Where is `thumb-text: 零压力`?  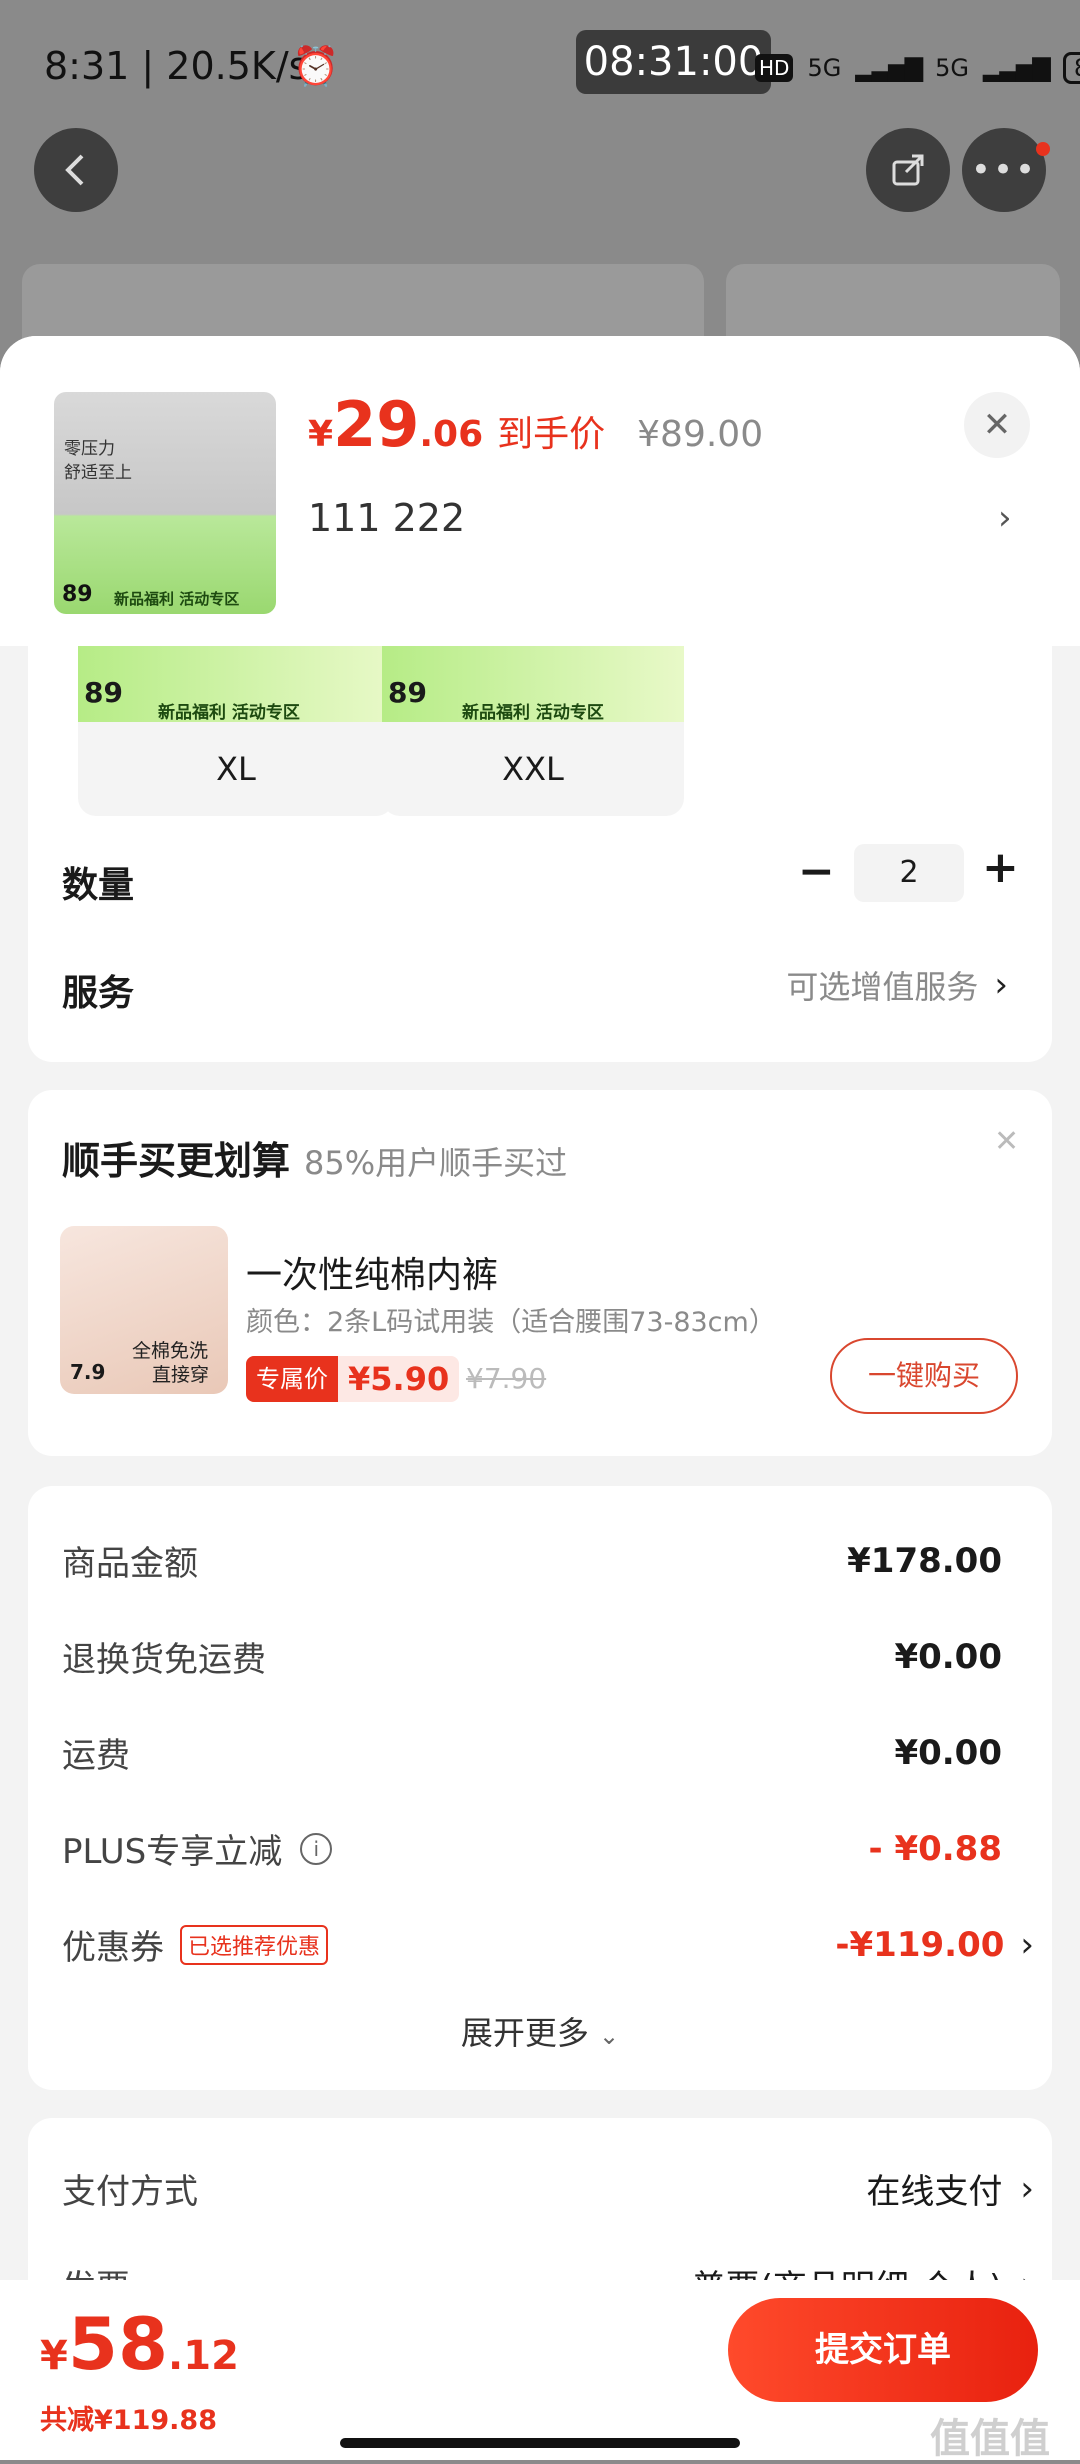 thumb-text: 零压力 is located at coordinates (89, 449).